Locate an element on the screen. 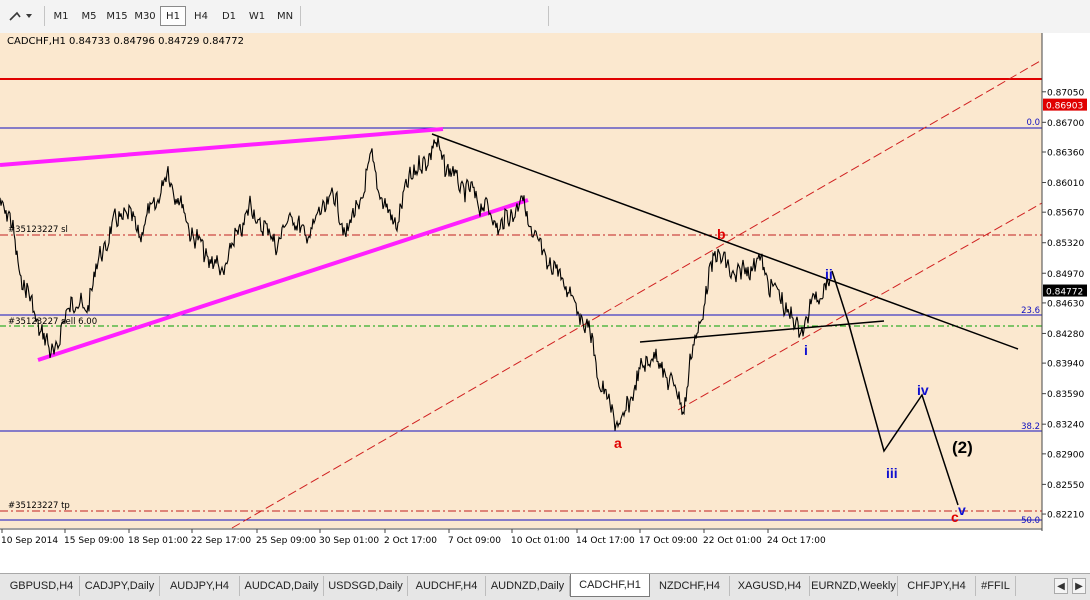 This screenshot has height=600, width=1090. x-tick-label: 14 Oct 17:00 is located at coordinates (605, 541).